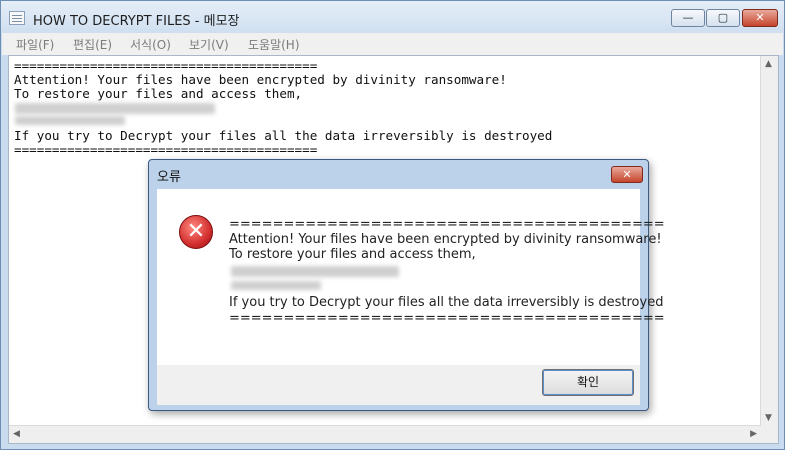 Image resolution: width=785 pixels, height=450 pixels. What do you see at coordinates (768, 64) in the screenshot?
I see `scroll-up-icon: ▲` at bounding box center [768, 64].